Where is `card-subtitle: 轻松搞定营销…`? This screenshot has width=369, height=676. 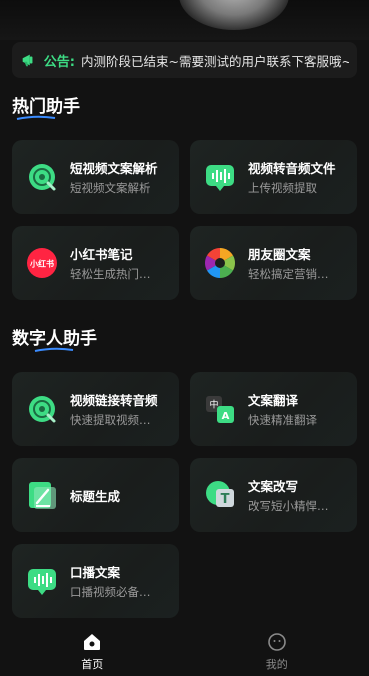
card-subtitle: 轻松搞定营销… is located at coordinates (288, 274).